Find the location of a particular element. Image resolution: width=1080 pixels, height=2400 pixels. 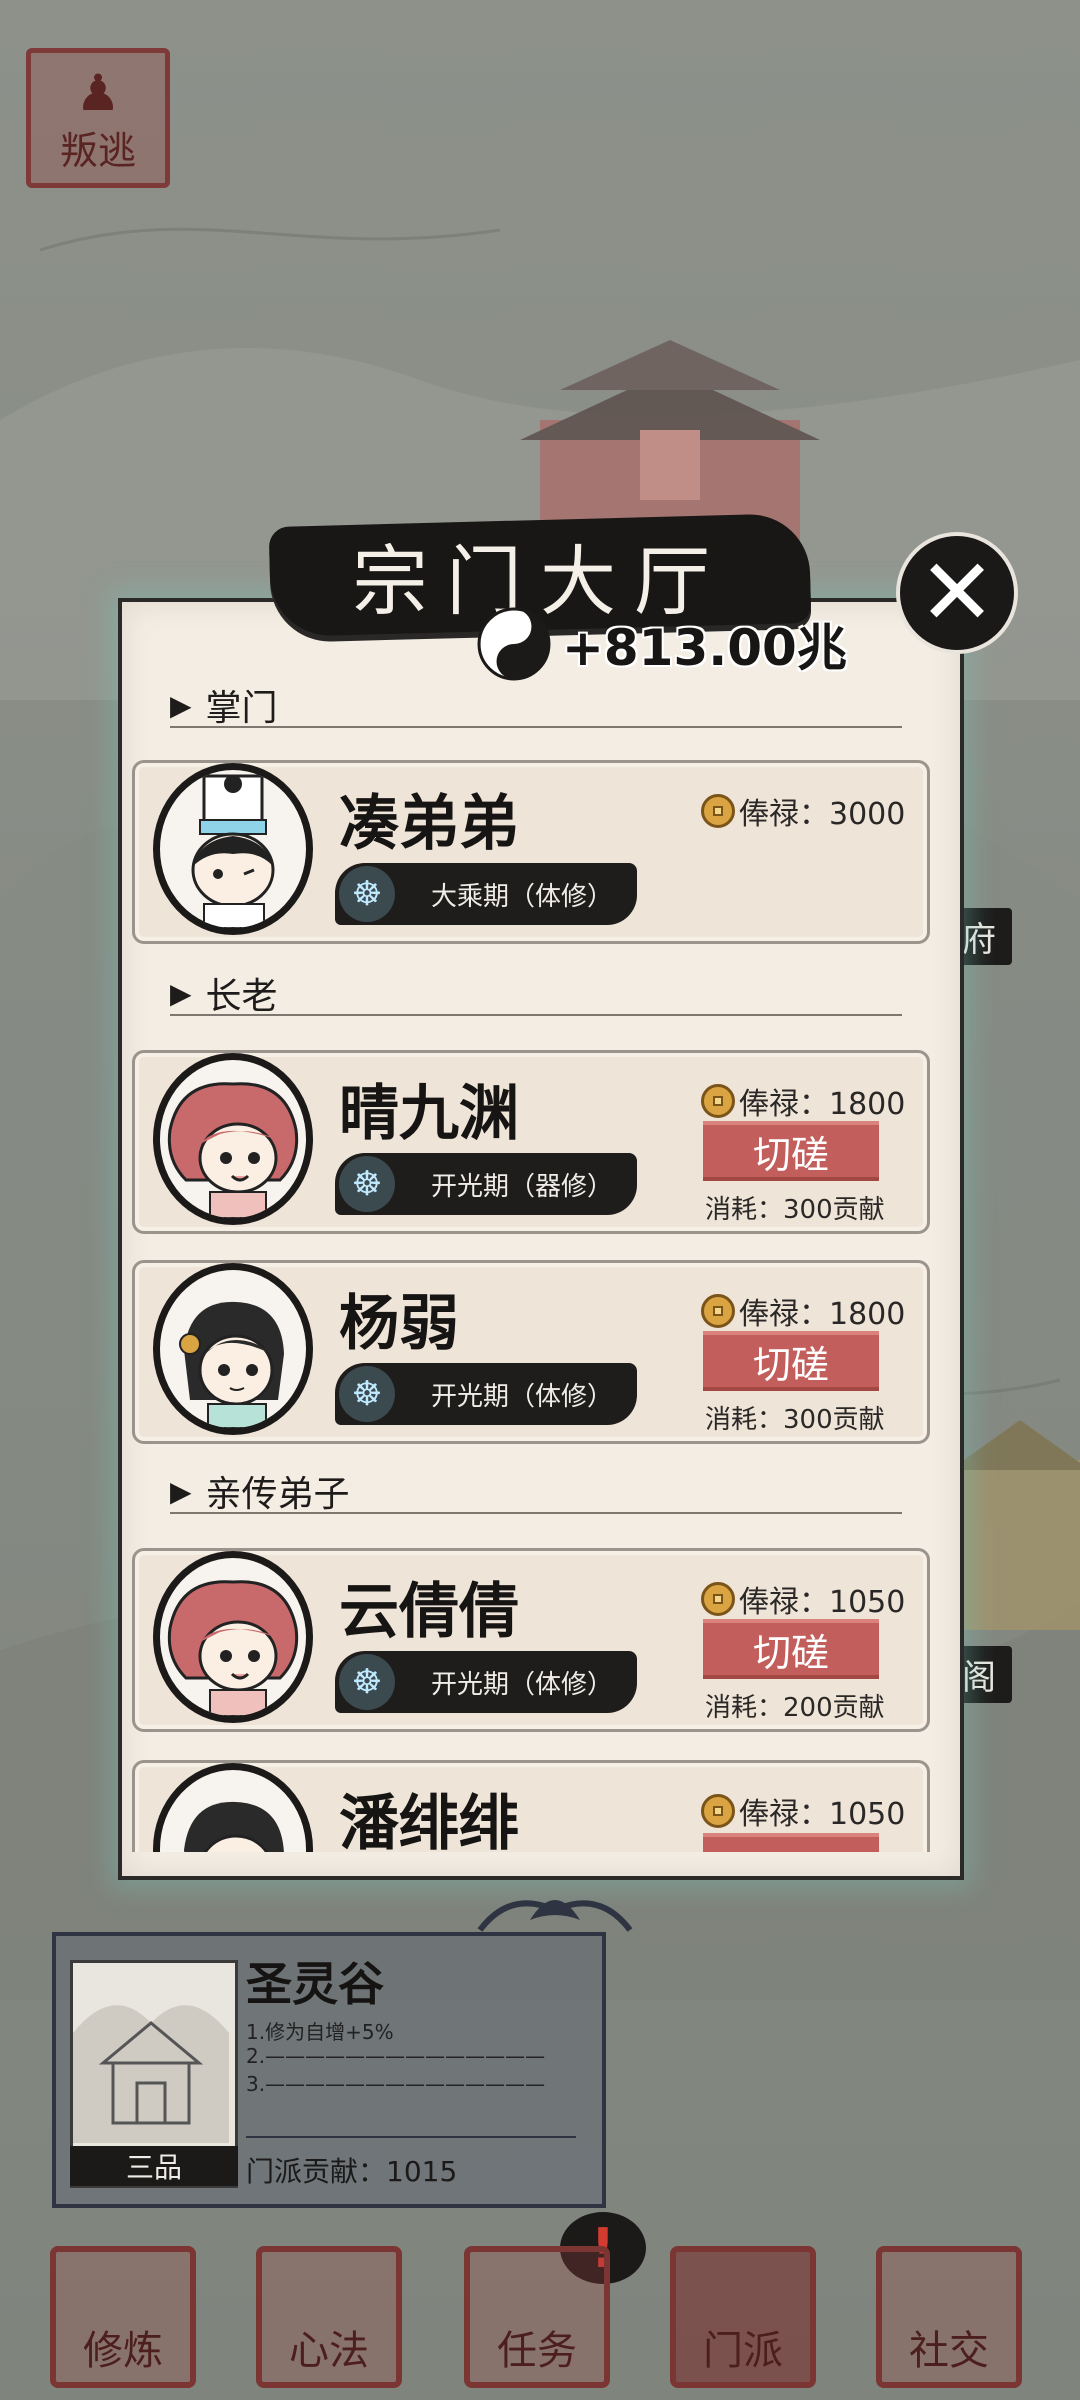

realm-badge: ☸ 大乘期（体修） is located at coordinates (486, 894).